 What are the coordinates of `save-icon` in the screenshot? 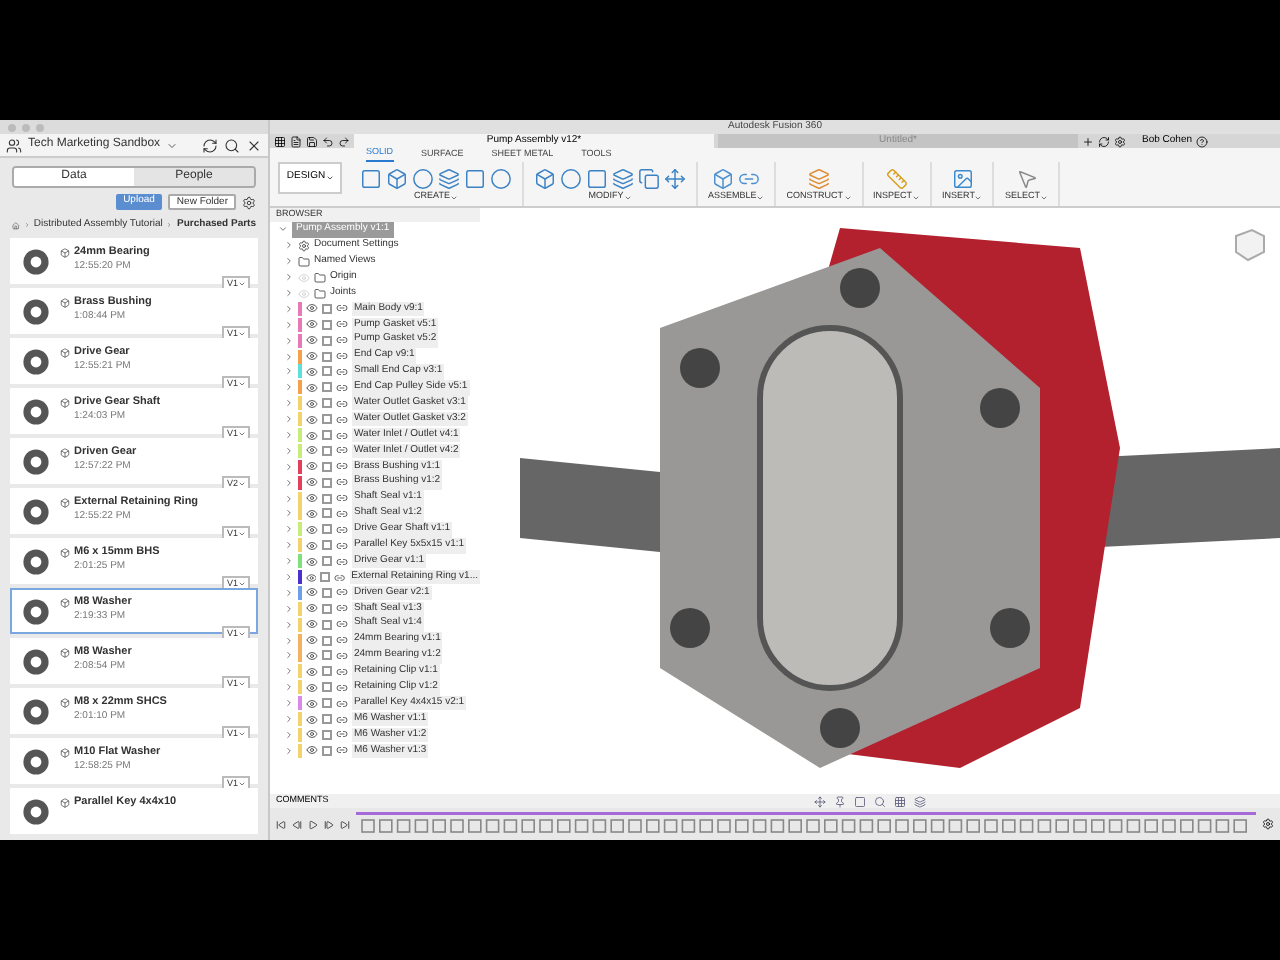 It's located at (312, 141).